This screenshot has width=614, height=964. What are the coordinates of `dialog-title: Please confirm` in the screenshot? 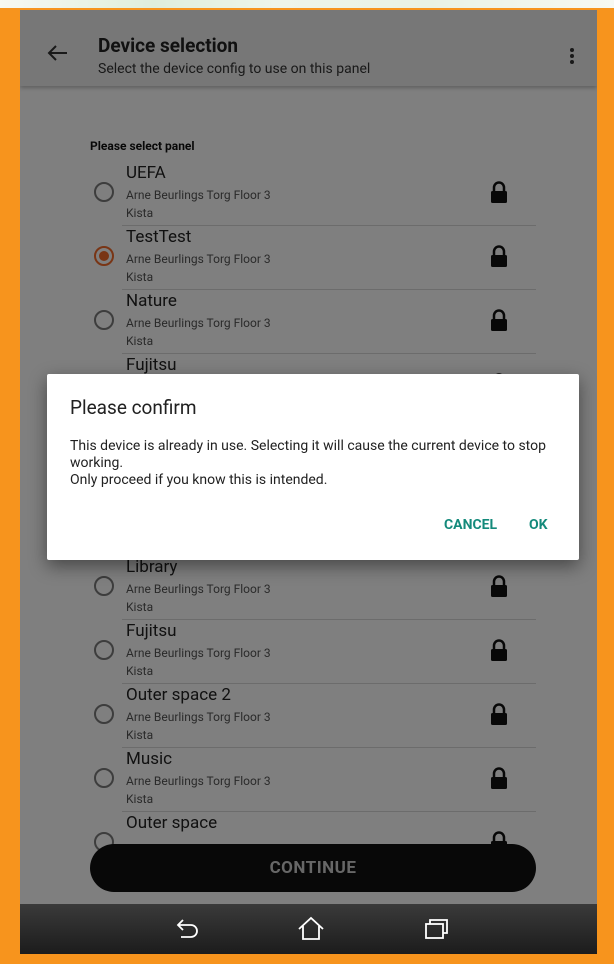 It's located at (133, 407).